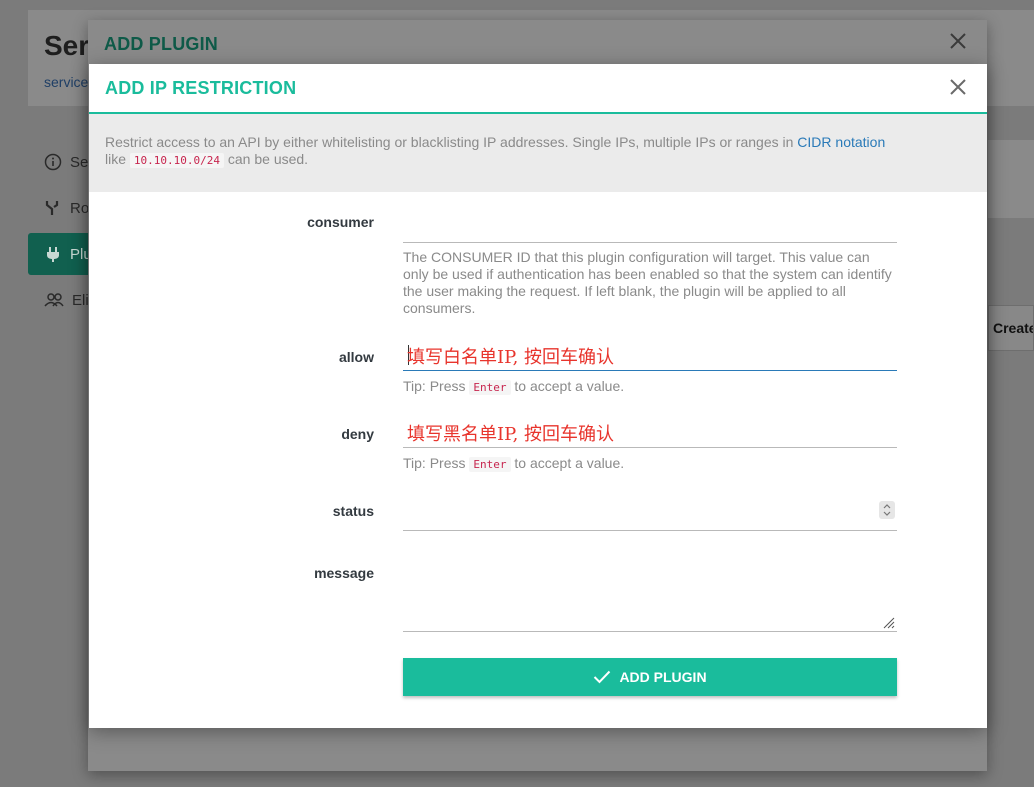 Image resolution: width=1034 pixels, height=787 pixels. I want to click on add-plugin-modal-title: ADD PLUGIN, so click(161, 44).